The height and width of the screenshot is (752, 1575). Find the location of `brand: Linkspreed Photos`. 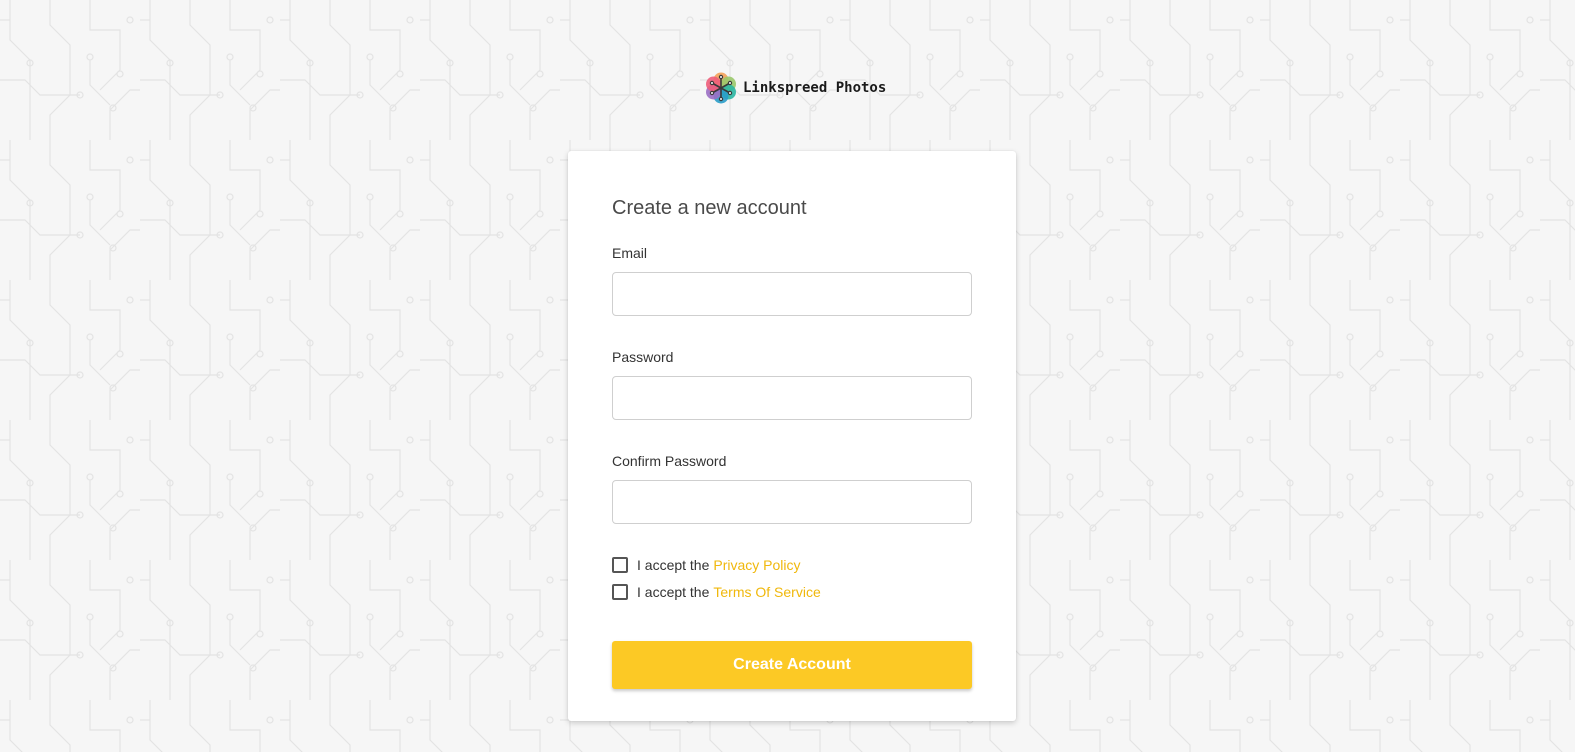

brand: Linkspreed Photos is located at coordinates (794, 88).